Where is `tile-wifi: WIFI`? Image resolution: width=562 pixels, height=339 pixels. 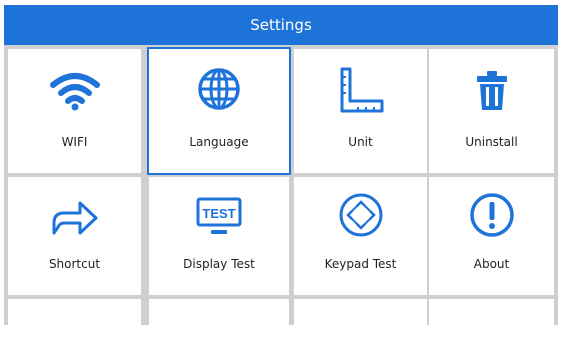
tile-wifi: WIFI is located at coordinates (74, 111).